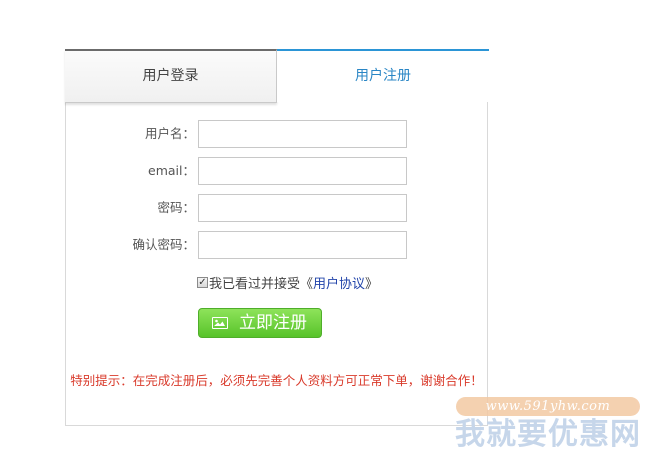 The height and width of the screenshot is (460, 655). I want to click on password-label: 密码：, so click(176, 207).